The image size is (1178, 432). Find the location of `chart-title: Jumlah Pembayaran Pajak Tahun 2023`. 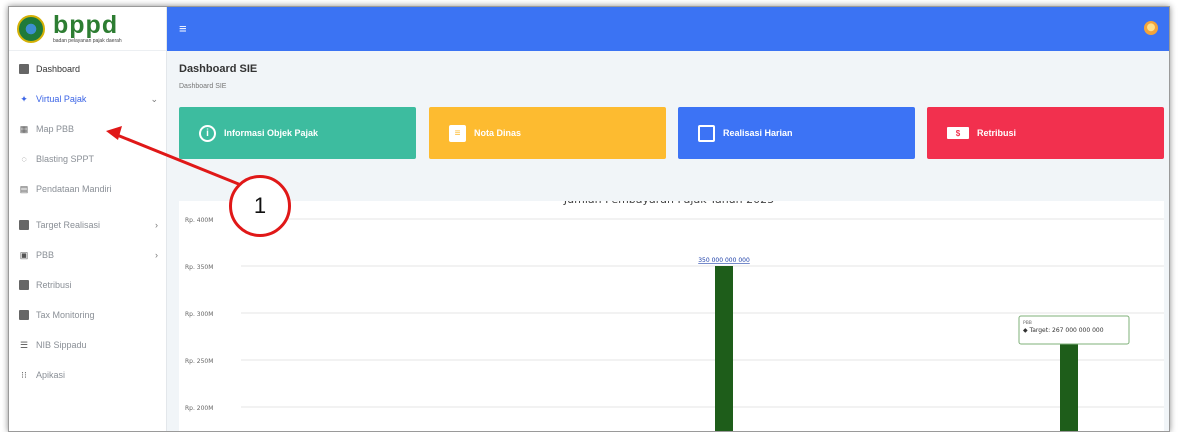

chart-title: Jumlah Pembayaran Pajak Tahun 2023 is located at coordinates (668, 203).